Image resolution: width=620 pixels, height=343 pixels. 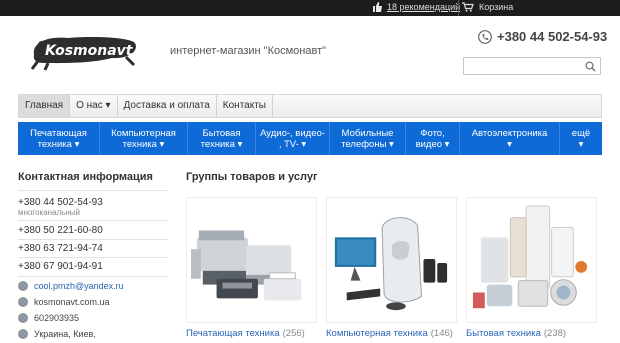 What do you see at coordinates (85, 177) in the screenshot?
I see `contact-info-title: Контактная информация` at bounding box center [85, 177].